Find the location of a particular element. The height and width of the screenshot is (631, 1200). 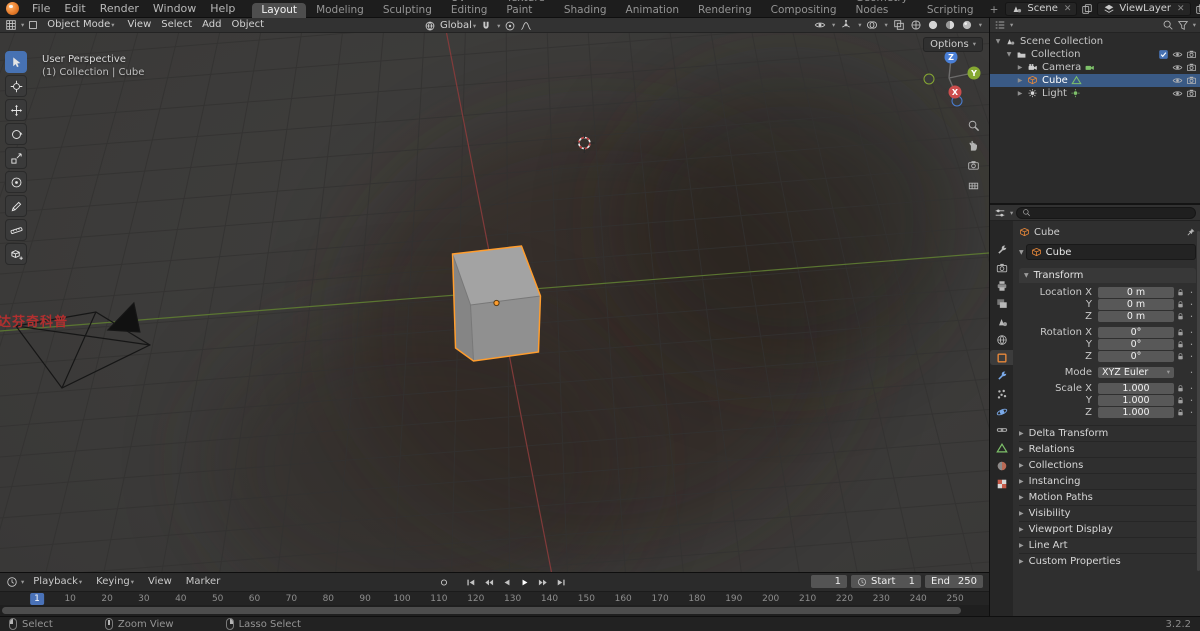

workspace-tab-texture-paint: Texture Paint is located at coordinates (525, 9).